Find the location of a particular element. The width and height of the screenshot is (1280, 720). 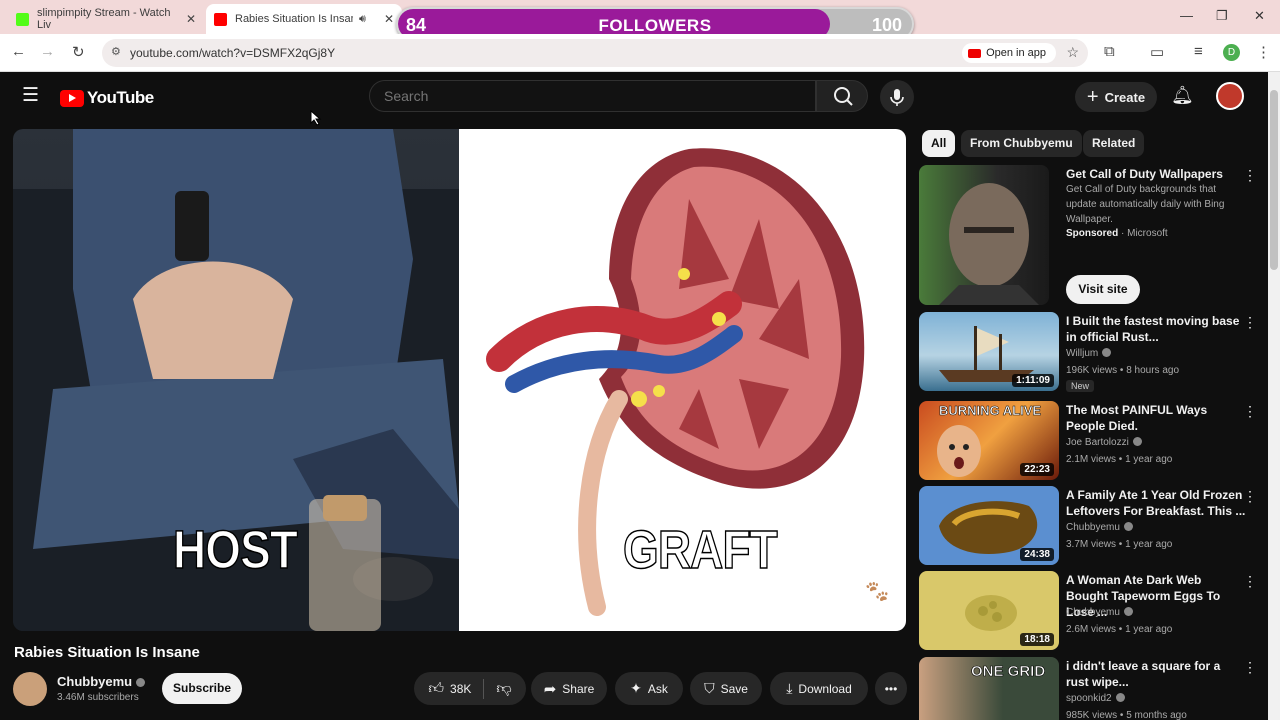

download-icon: ⤓ is located at coordinates (789, 688).